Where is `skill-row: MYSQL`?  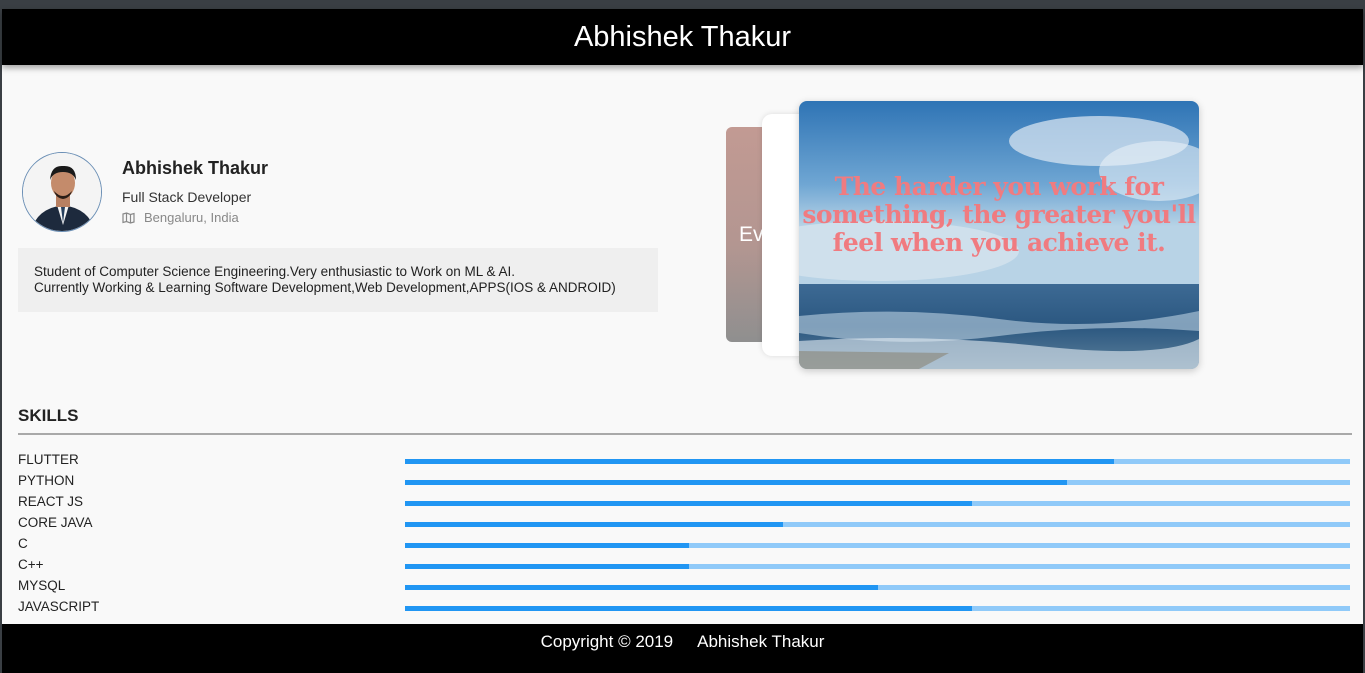 skill-row: MYSQL is located at coordinates (684, 586).